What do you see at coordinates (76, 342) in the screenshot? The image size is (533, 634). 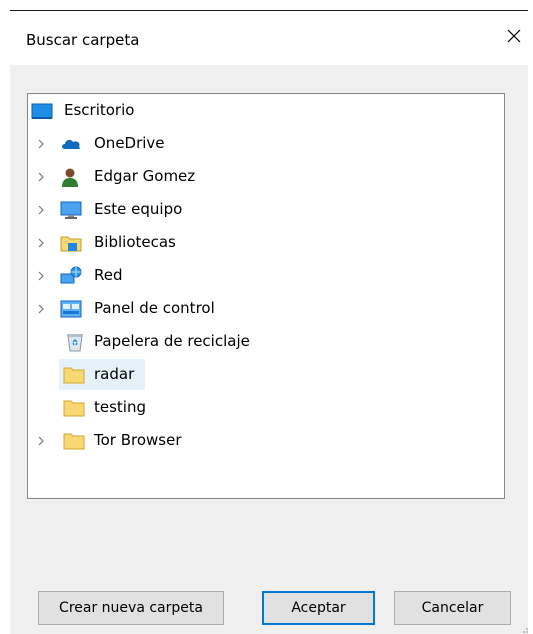 I see `recycle-bin-icon` at bounding box center [76, 342].